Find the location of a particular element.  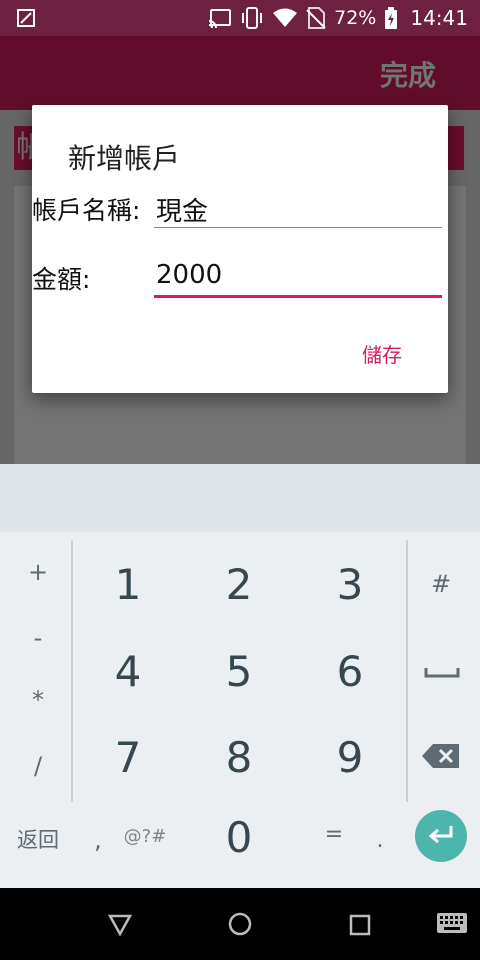

key-1: 1 is located at coordinates (128, 584).